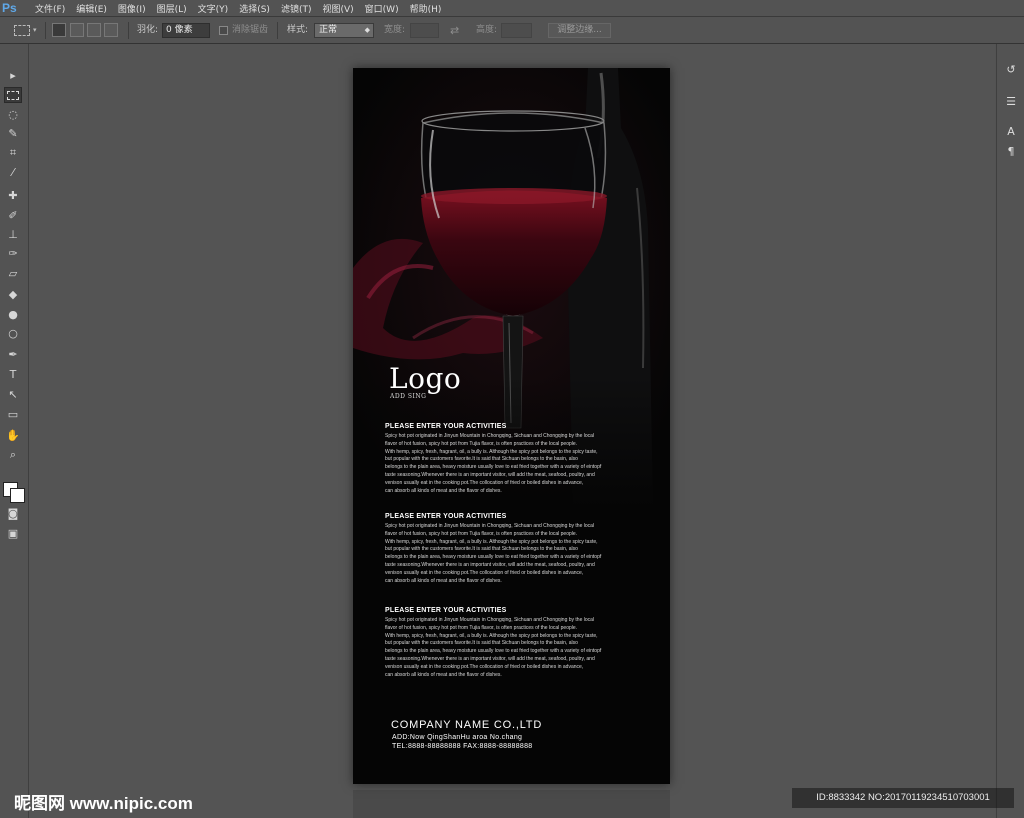 This screenshot has height=818, width=1024. Describe the element at coordinates (59, 30) in the screenshot. I see `new-selection-icon` at that location.